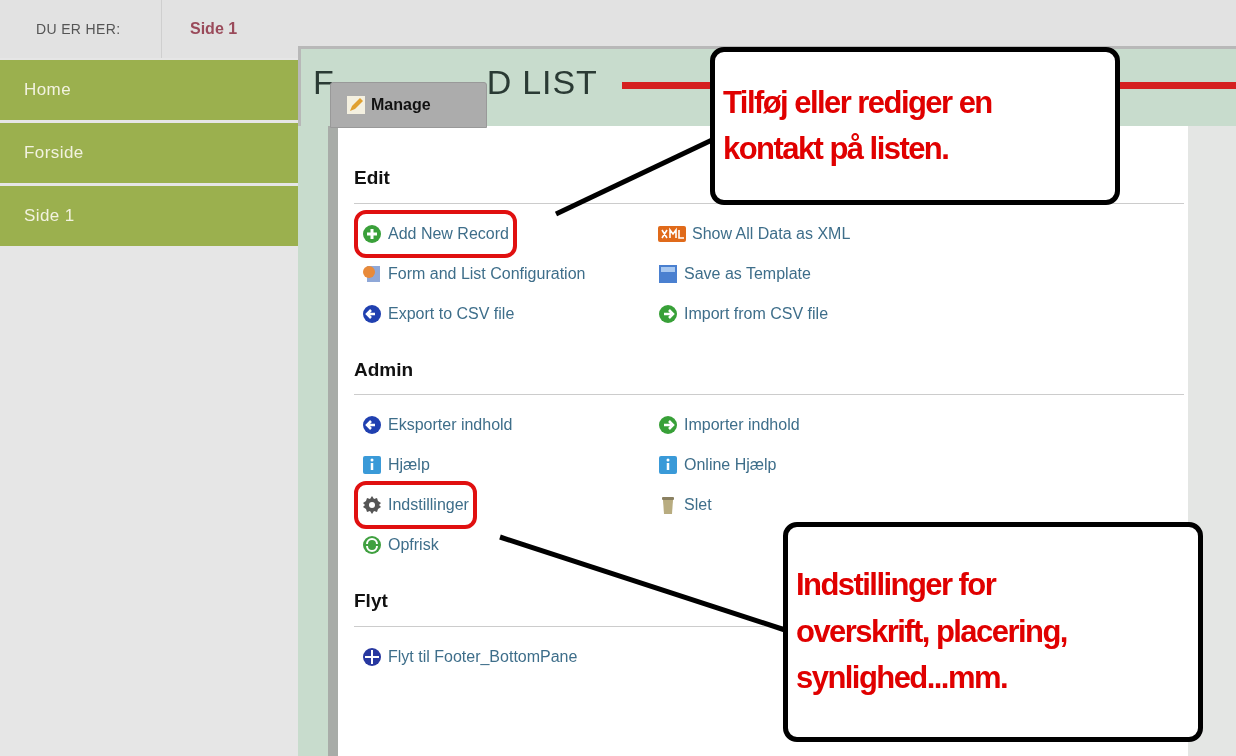  Describe the element at coordinates (372, 233) in the screenshot. I see `plus-icon` at that location.